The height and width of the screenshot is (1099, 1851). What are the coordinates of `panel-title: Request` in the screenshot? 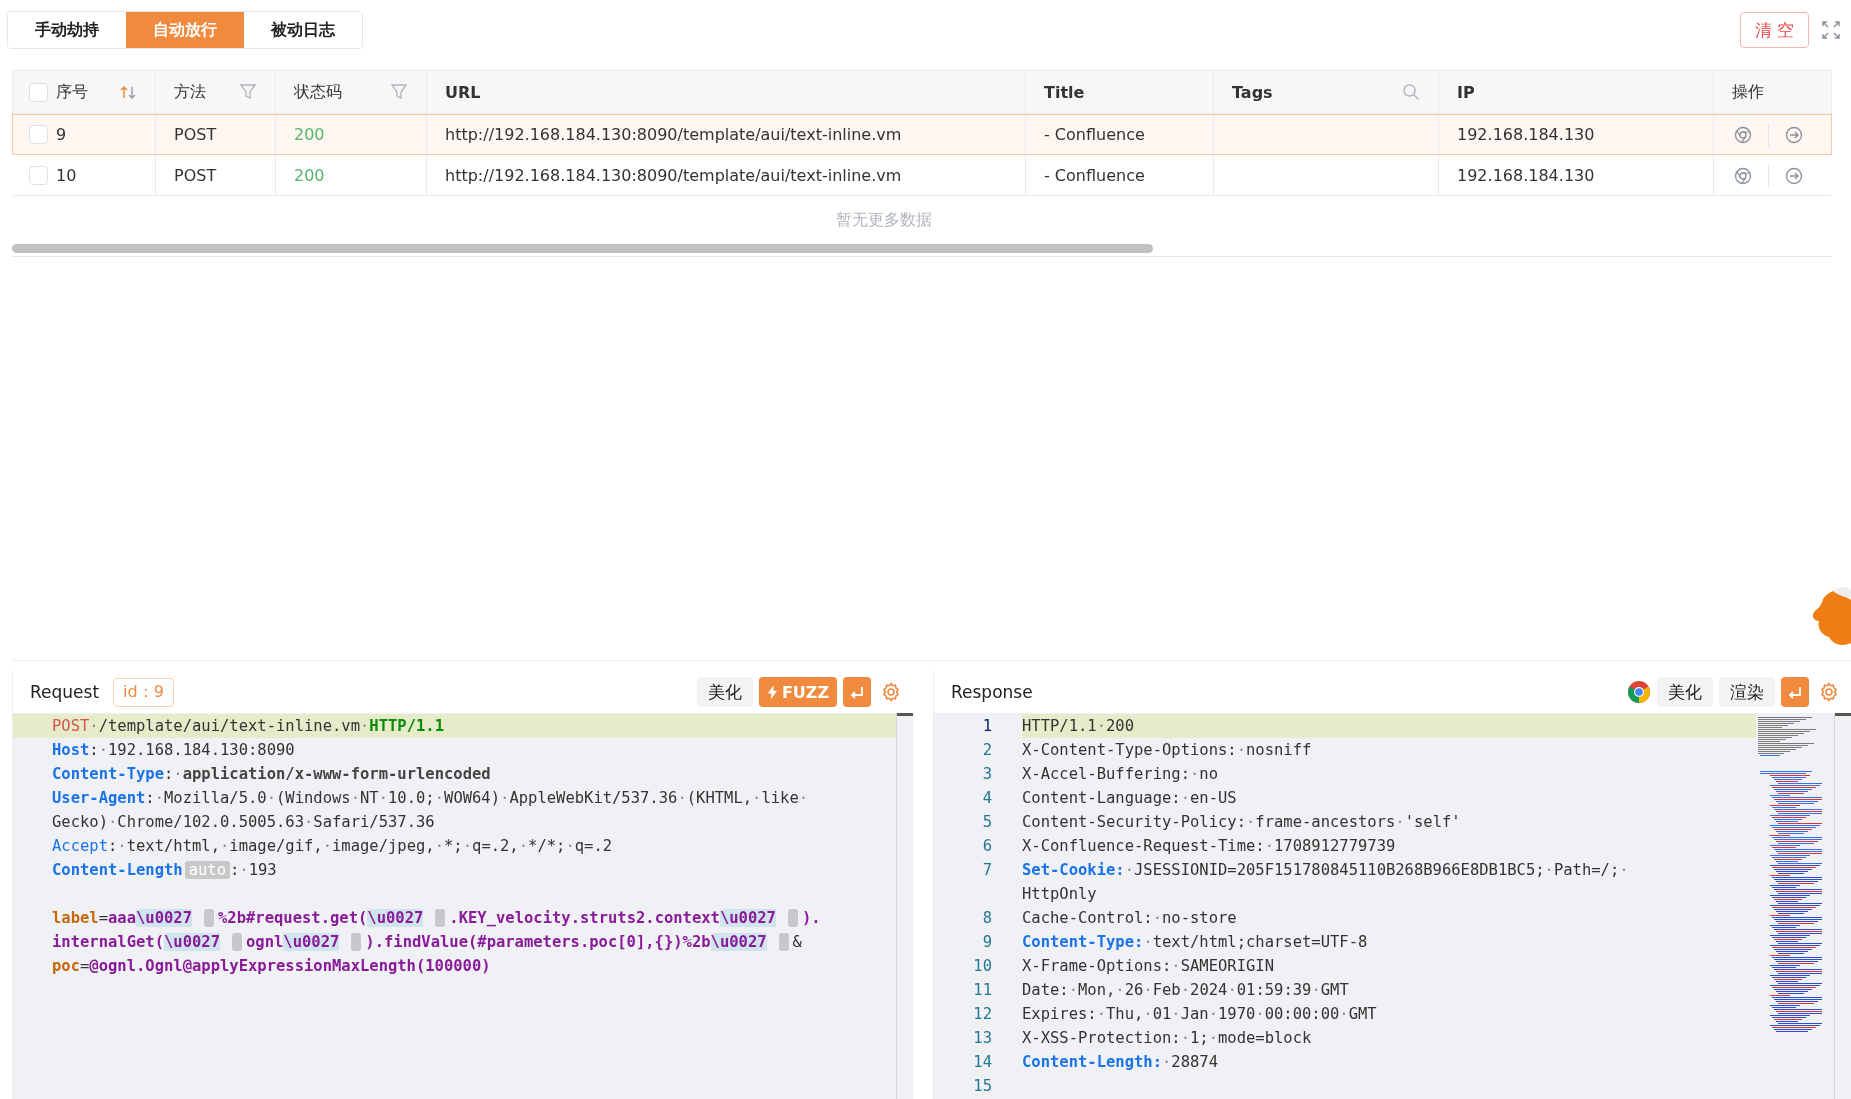 It's located at (65, 692).